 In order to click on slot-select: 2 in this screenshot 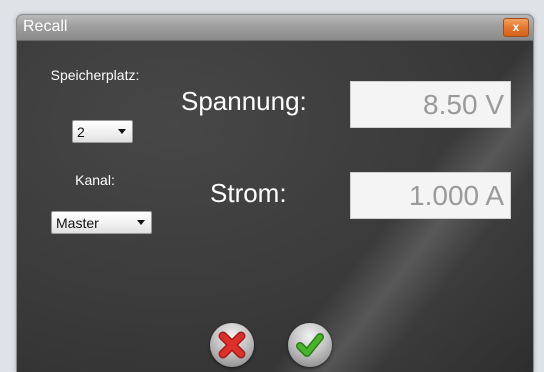, I will do `click(102, 131)`.